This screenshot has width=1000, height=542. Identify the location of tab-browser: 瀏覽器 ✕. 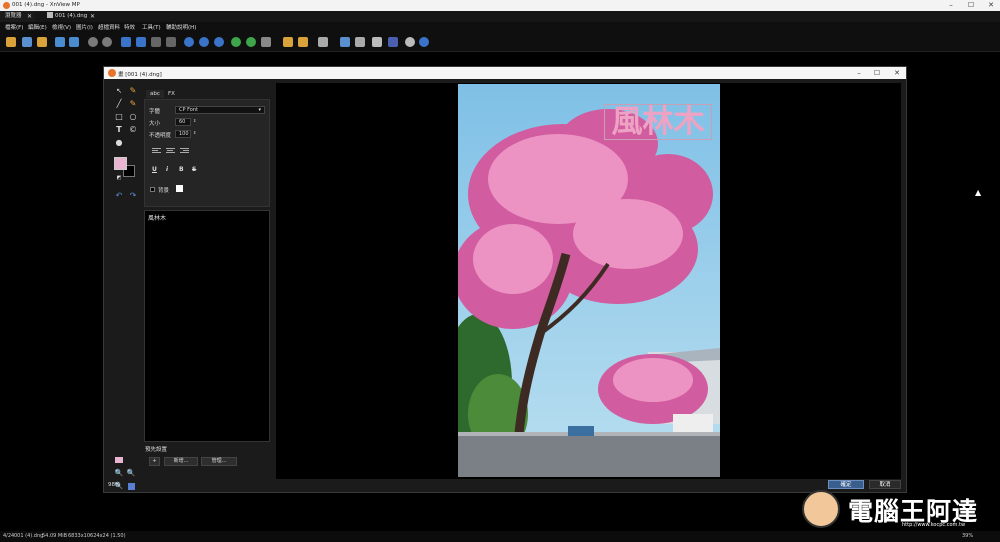
(17, 16).